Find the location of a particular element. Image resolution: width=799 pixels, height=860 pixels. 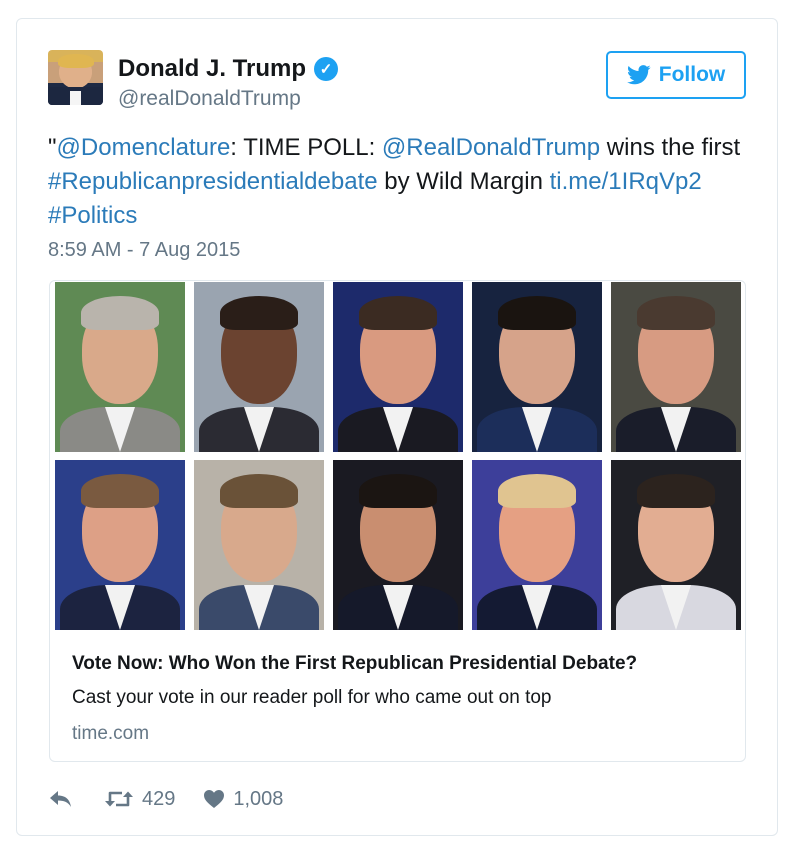

card-domain: time.com is located at coordinates (111, 733).